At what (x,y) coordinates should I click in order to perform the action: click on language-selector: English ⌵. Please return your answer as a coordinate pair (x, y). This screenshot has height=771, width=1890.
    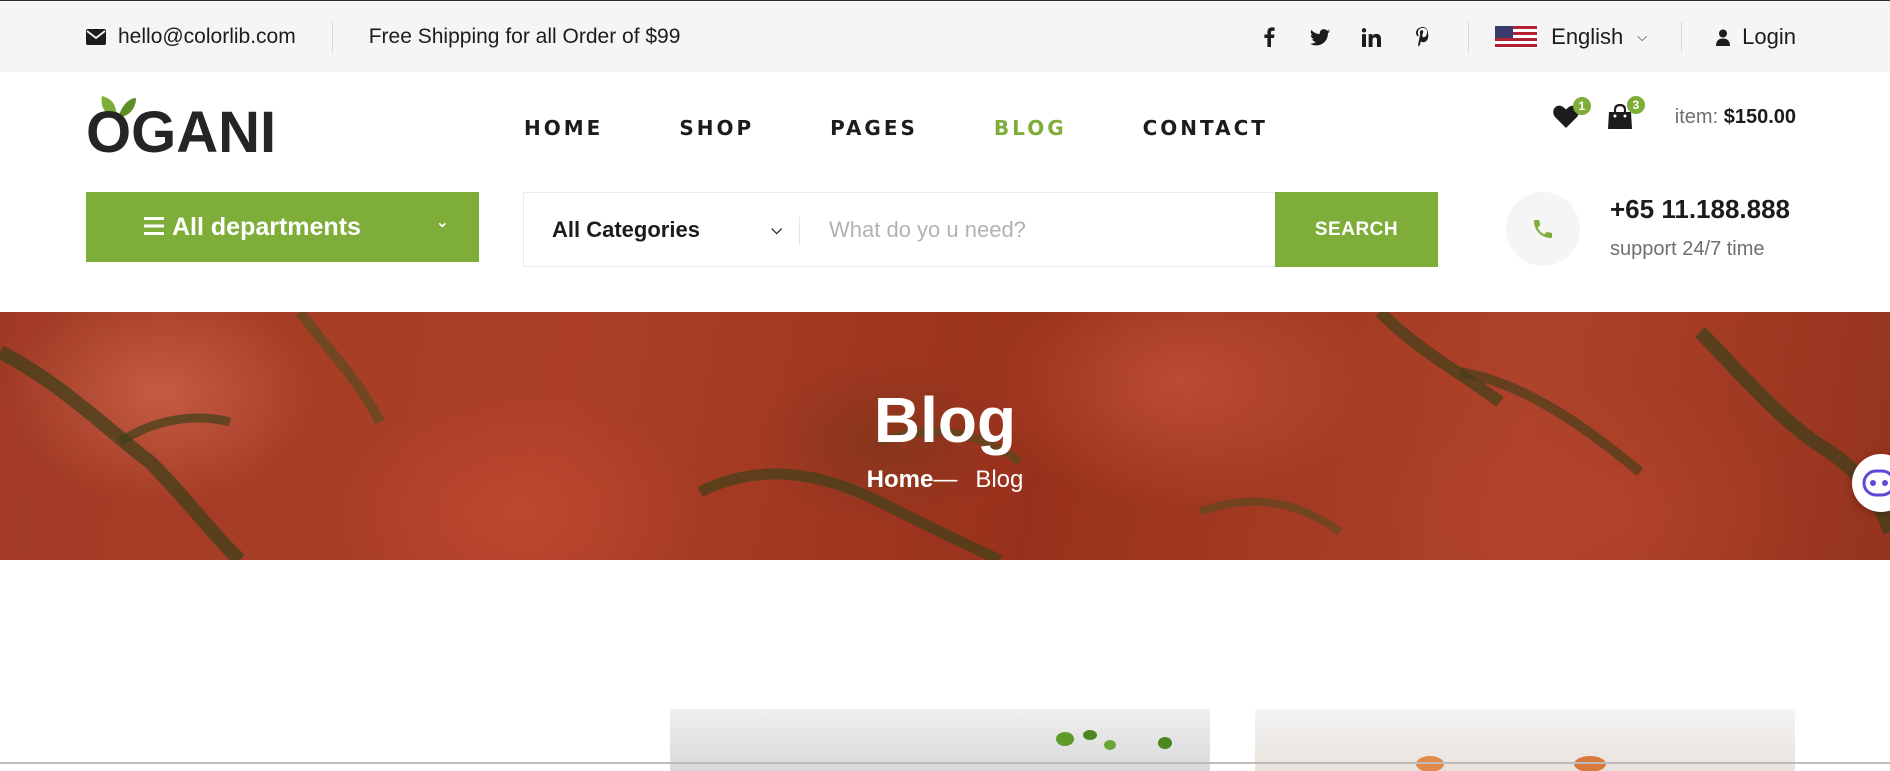
    Looking at the image, I should click on (1571, 37).